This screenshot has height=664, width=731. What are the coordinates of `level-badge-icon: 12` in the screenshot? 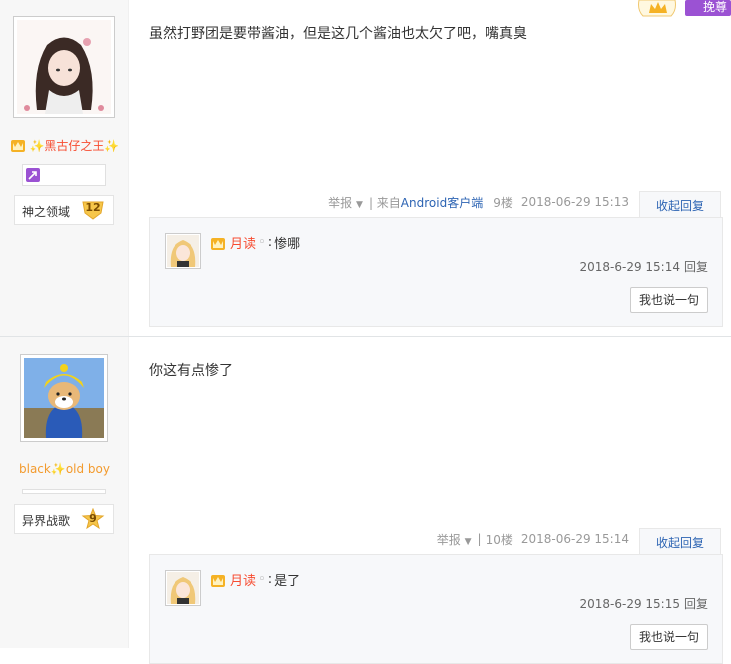 It's located at (93, 210).